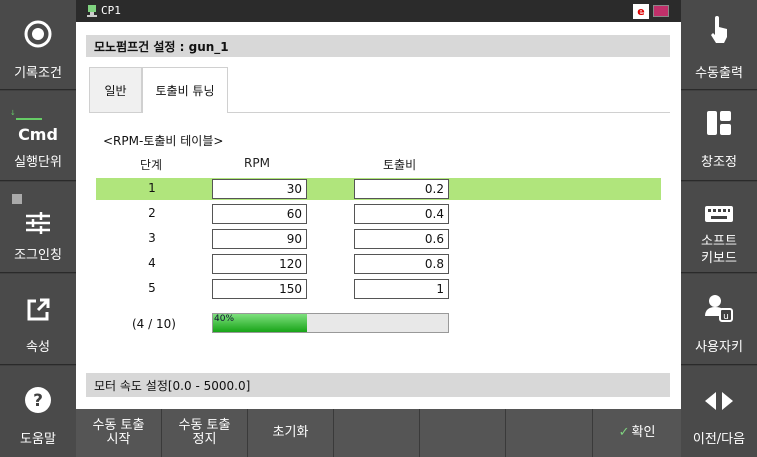 This screenshot has width=757, height=457. What do you see at coordinates (401, 189) in the screenshot?
I see `ratio-input: 0.2` at bounding box center [401, 189].